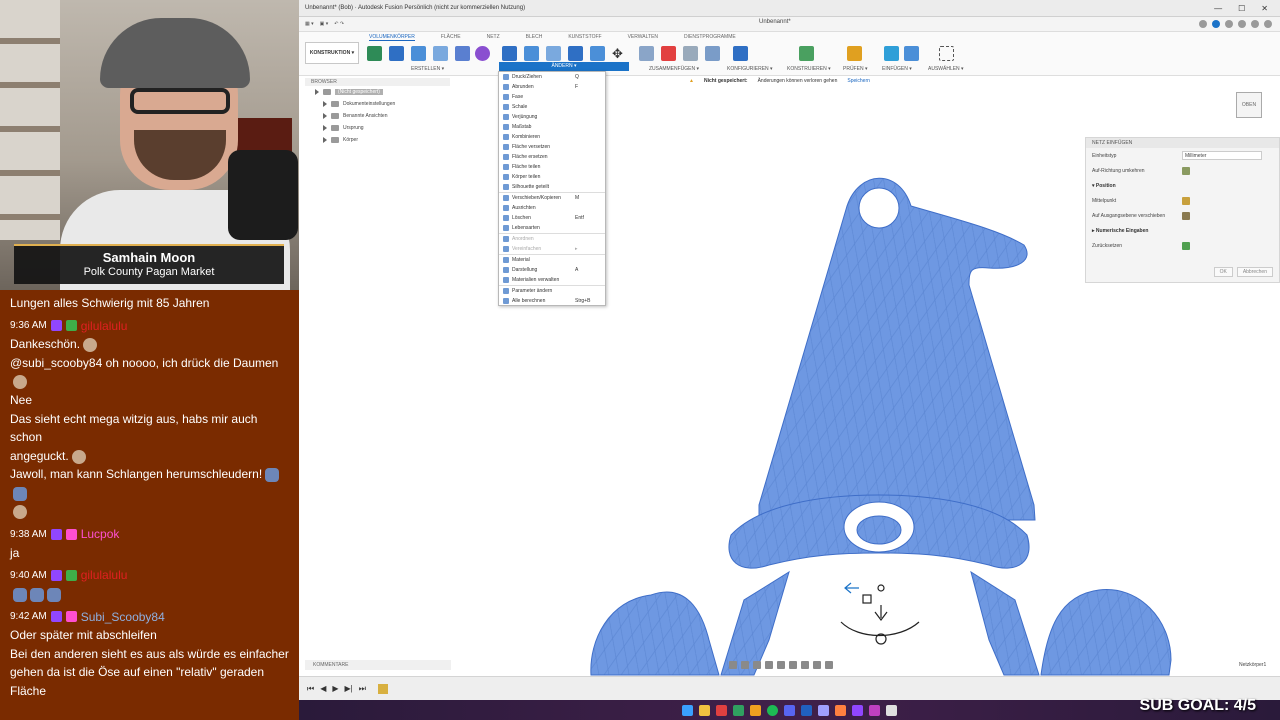  I want to click on as-built-joint-icon, so click(690, 53).